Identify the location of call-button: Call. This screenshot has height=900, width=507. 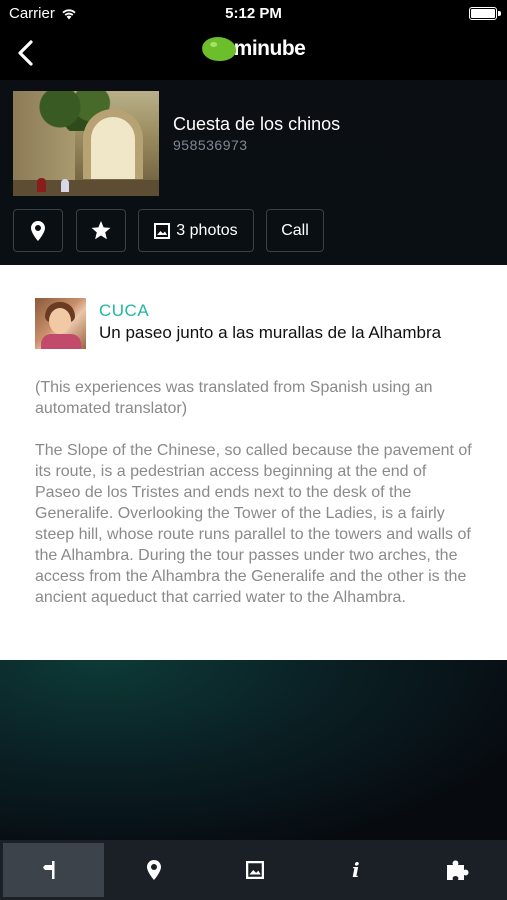
(295, 230).